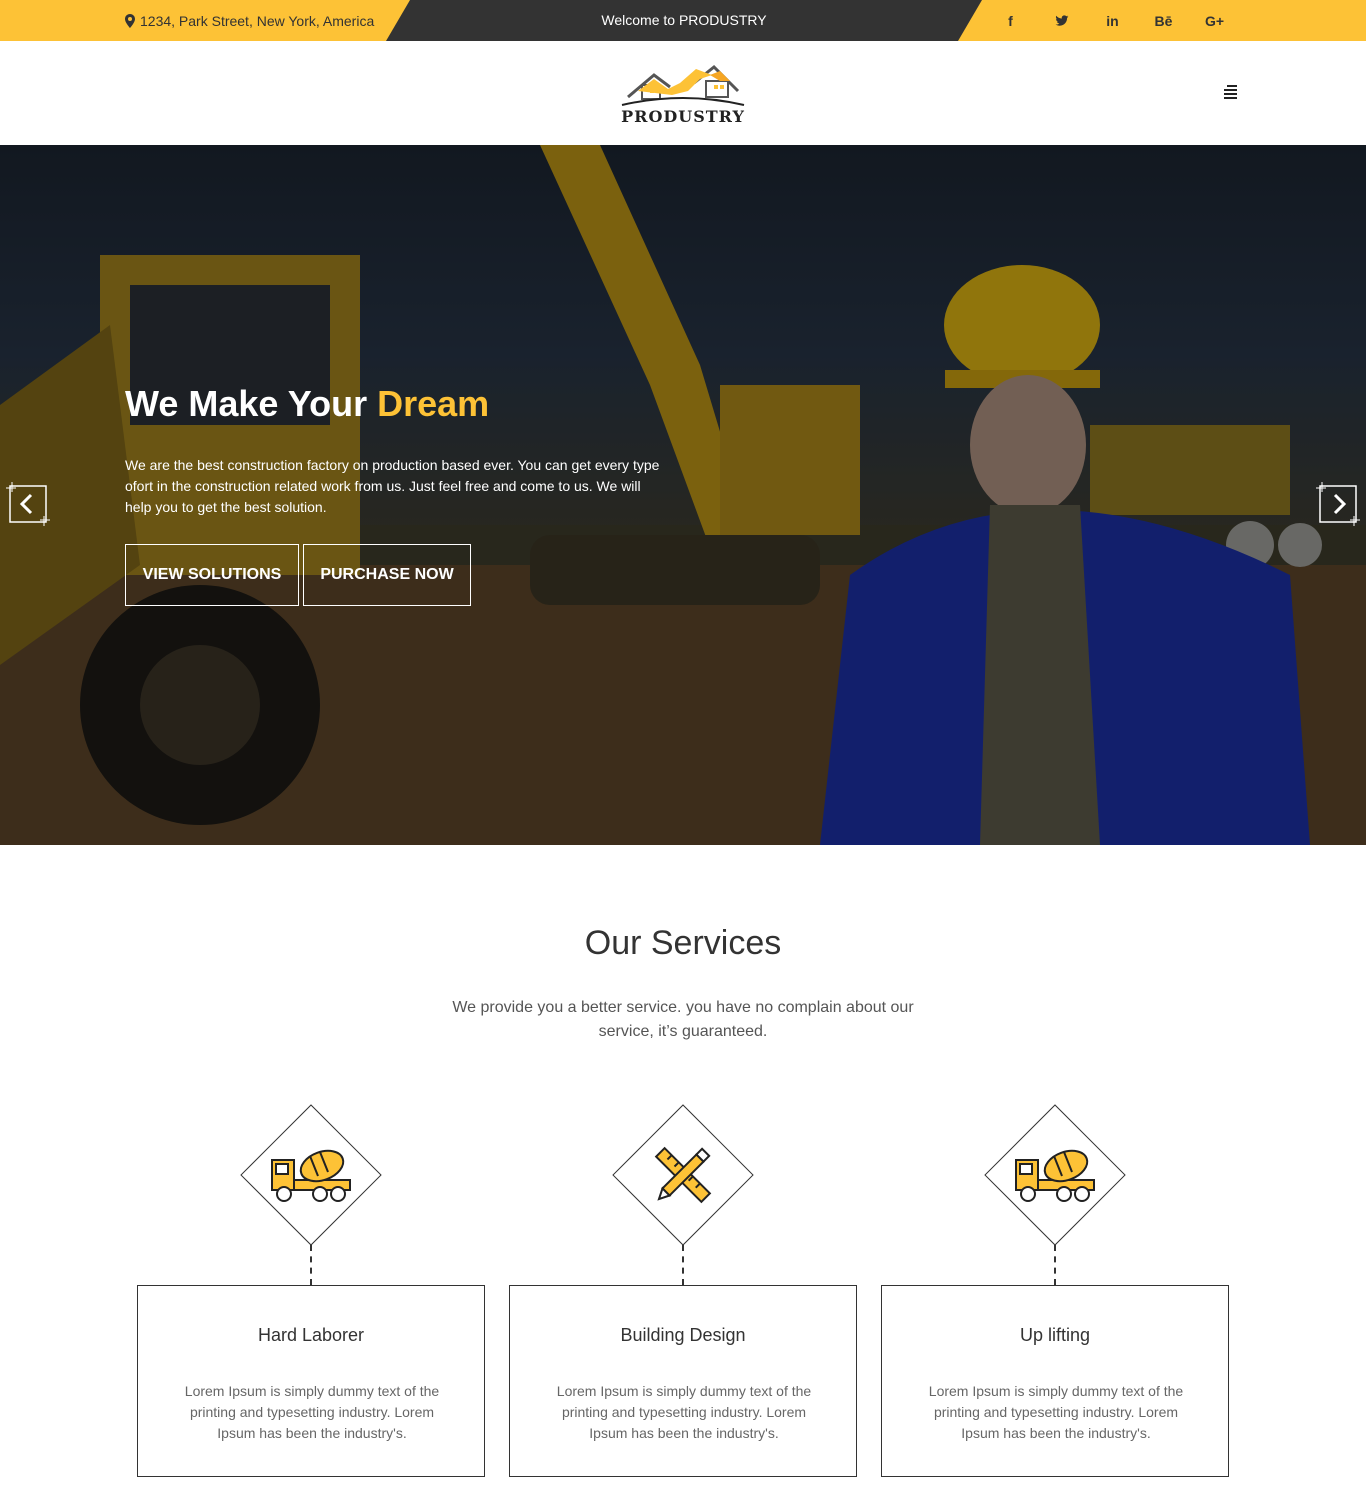 This screenshot has width=1366, height=1500. I want to click on facebook-link: f, so click(1010, 20).